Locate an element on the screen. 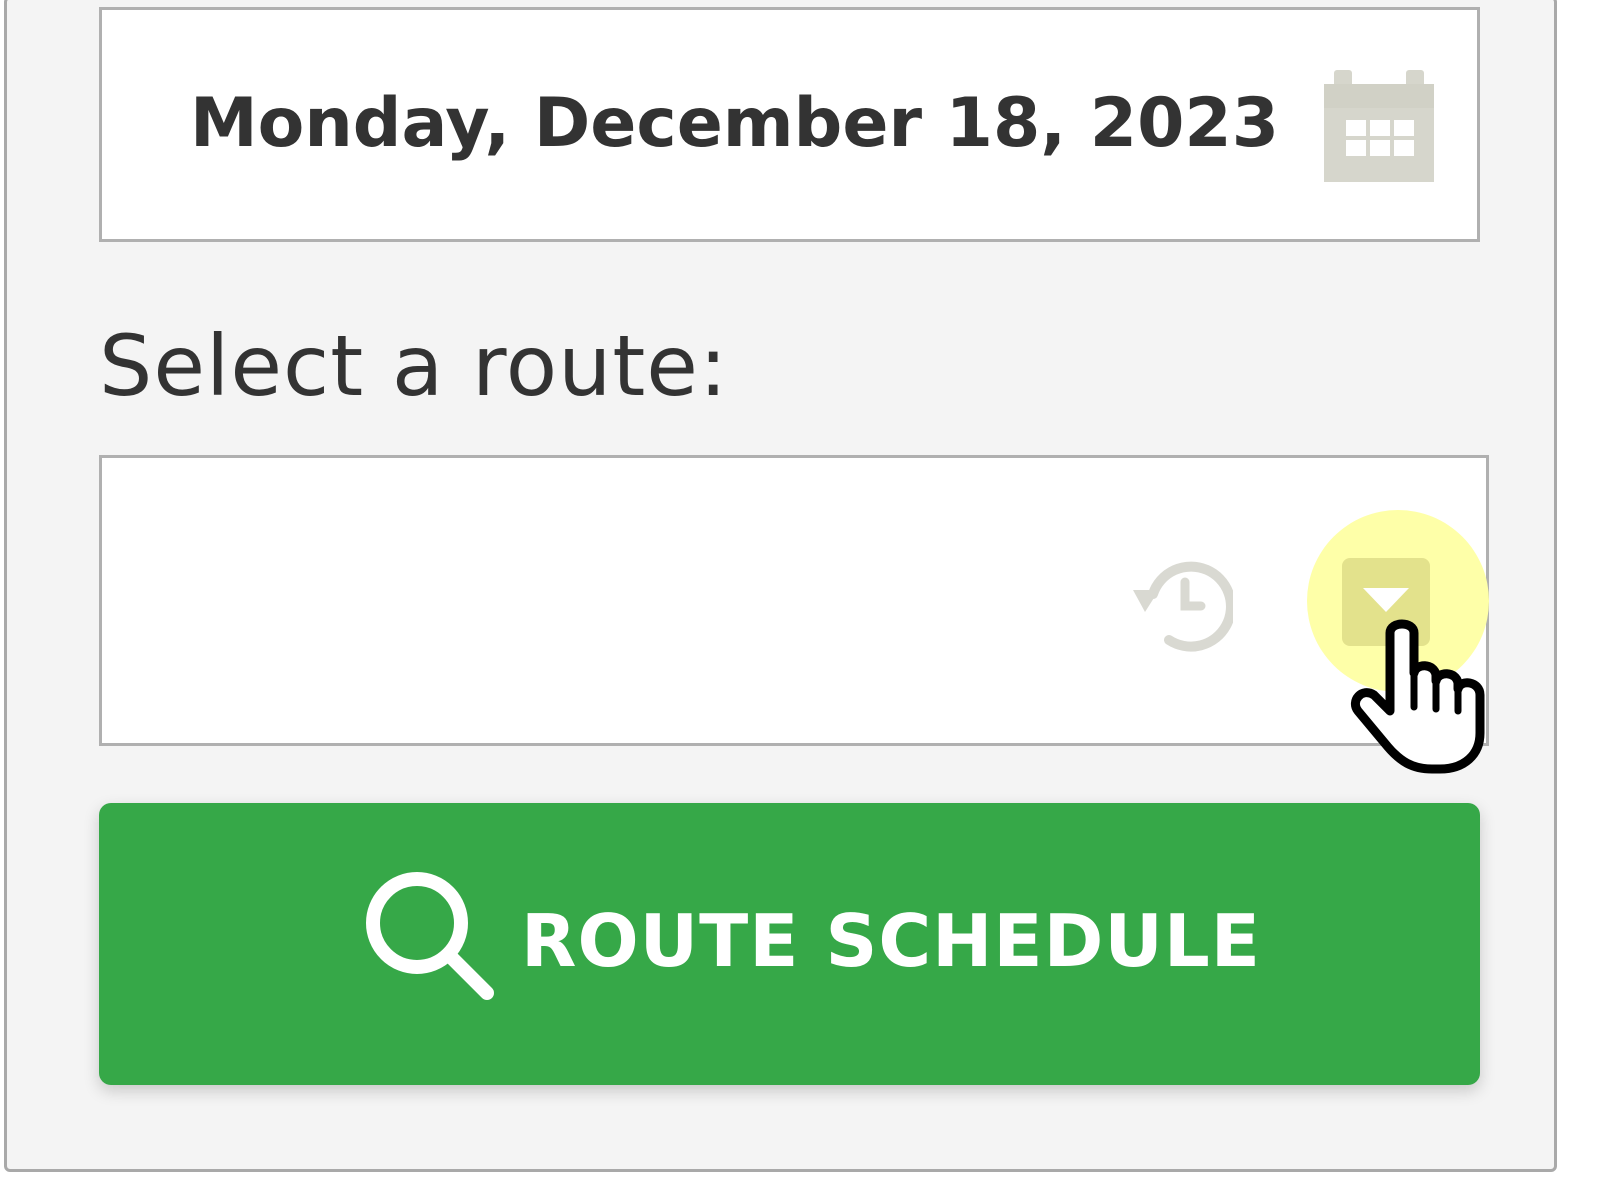 The height and width of the screenshot is (1201, 1600). dropdown-toggle-button is located at coordinates (1386, 602).